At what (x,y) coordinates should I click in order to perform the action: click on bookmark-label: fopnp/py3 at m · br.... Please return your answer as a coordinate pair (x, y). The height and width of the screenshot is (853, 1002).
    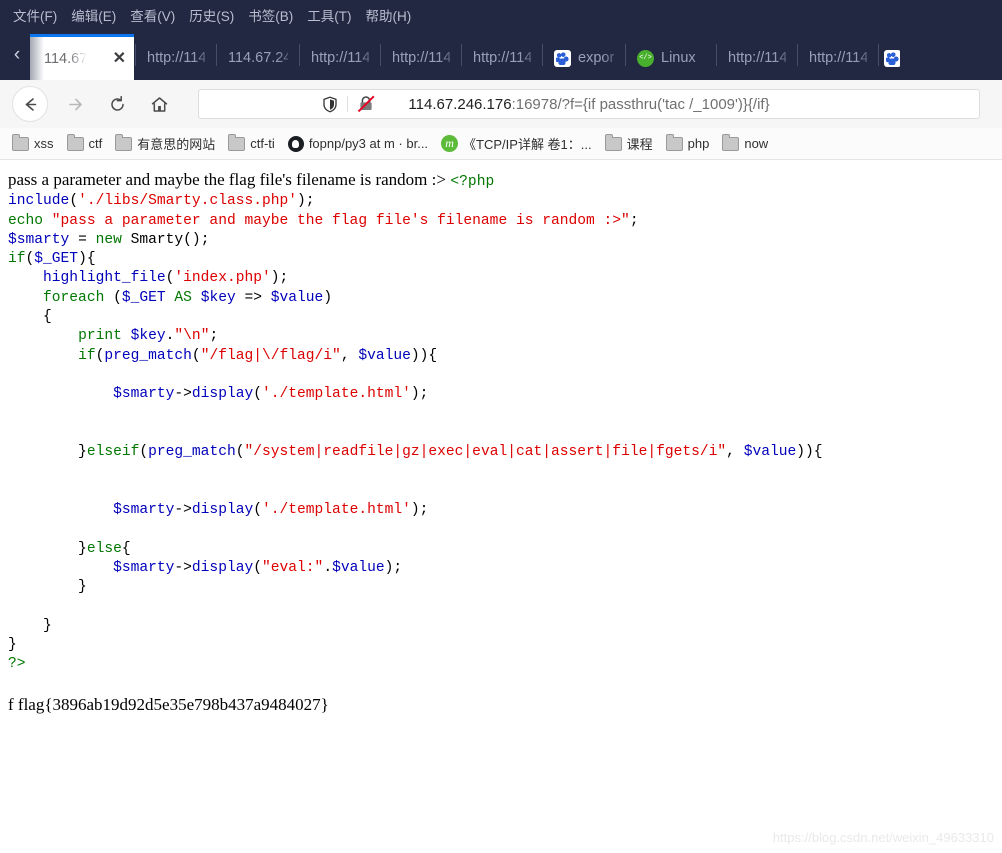
    Looking at the image, I should click on (368, 143).